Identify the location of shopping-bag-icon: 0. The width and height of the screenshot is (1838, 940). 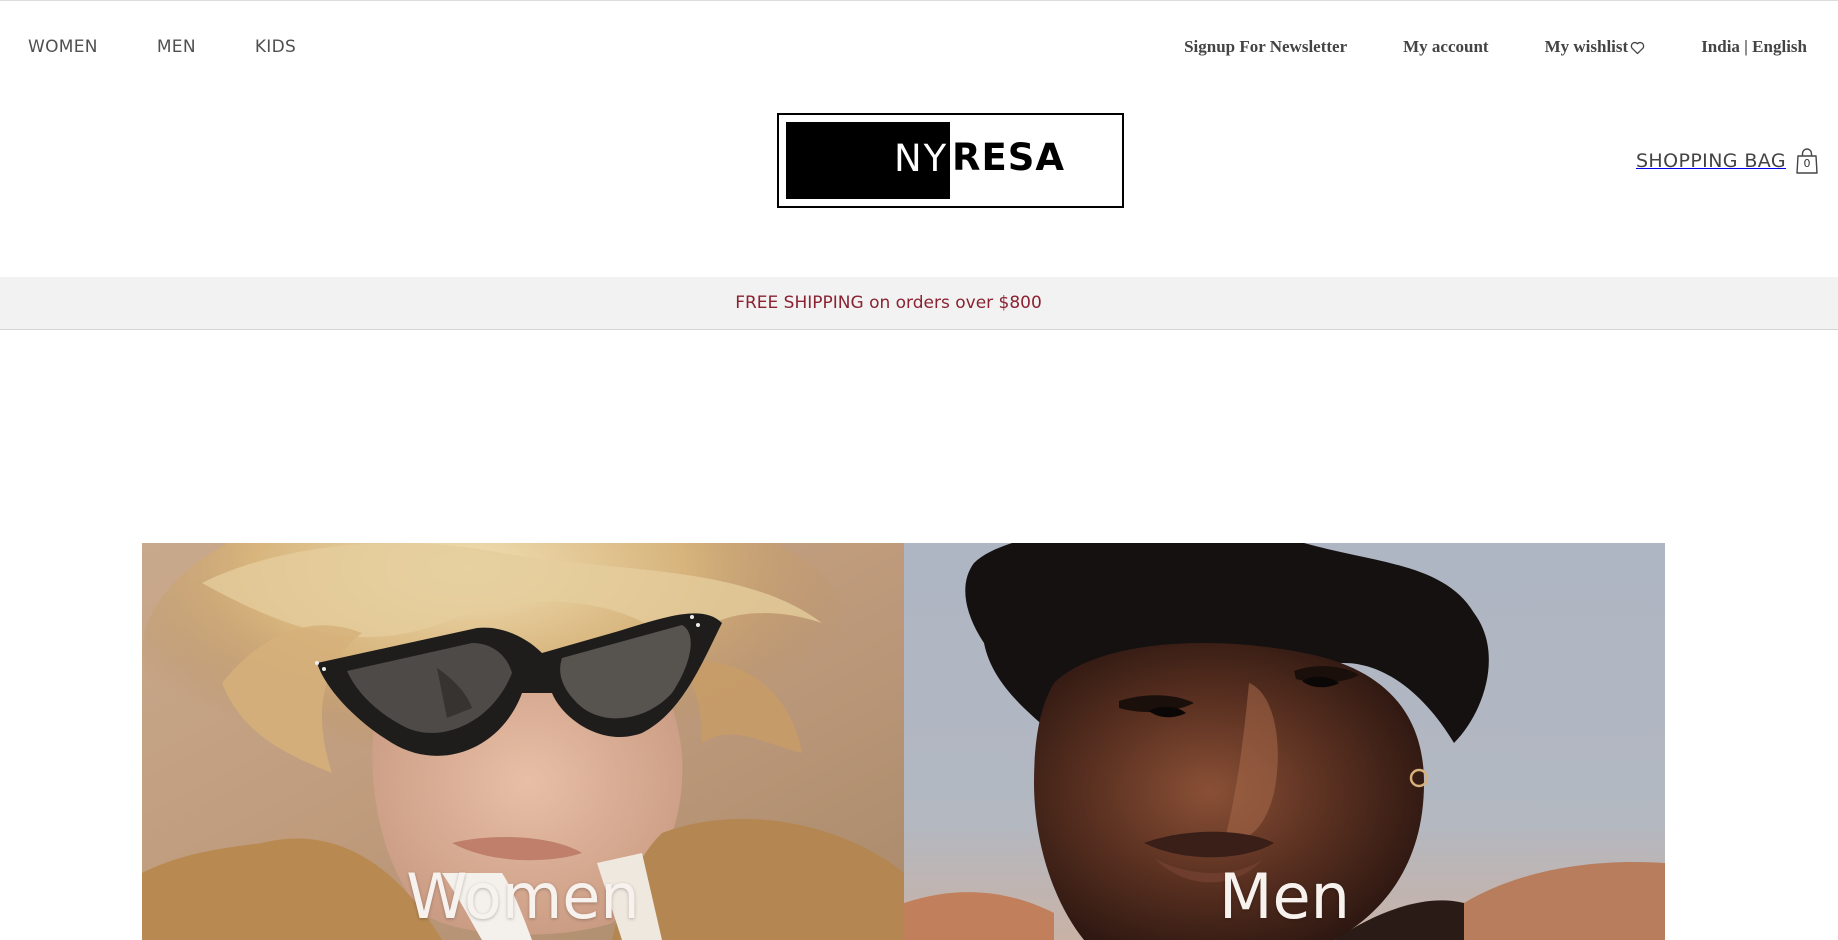
(1807, 161).